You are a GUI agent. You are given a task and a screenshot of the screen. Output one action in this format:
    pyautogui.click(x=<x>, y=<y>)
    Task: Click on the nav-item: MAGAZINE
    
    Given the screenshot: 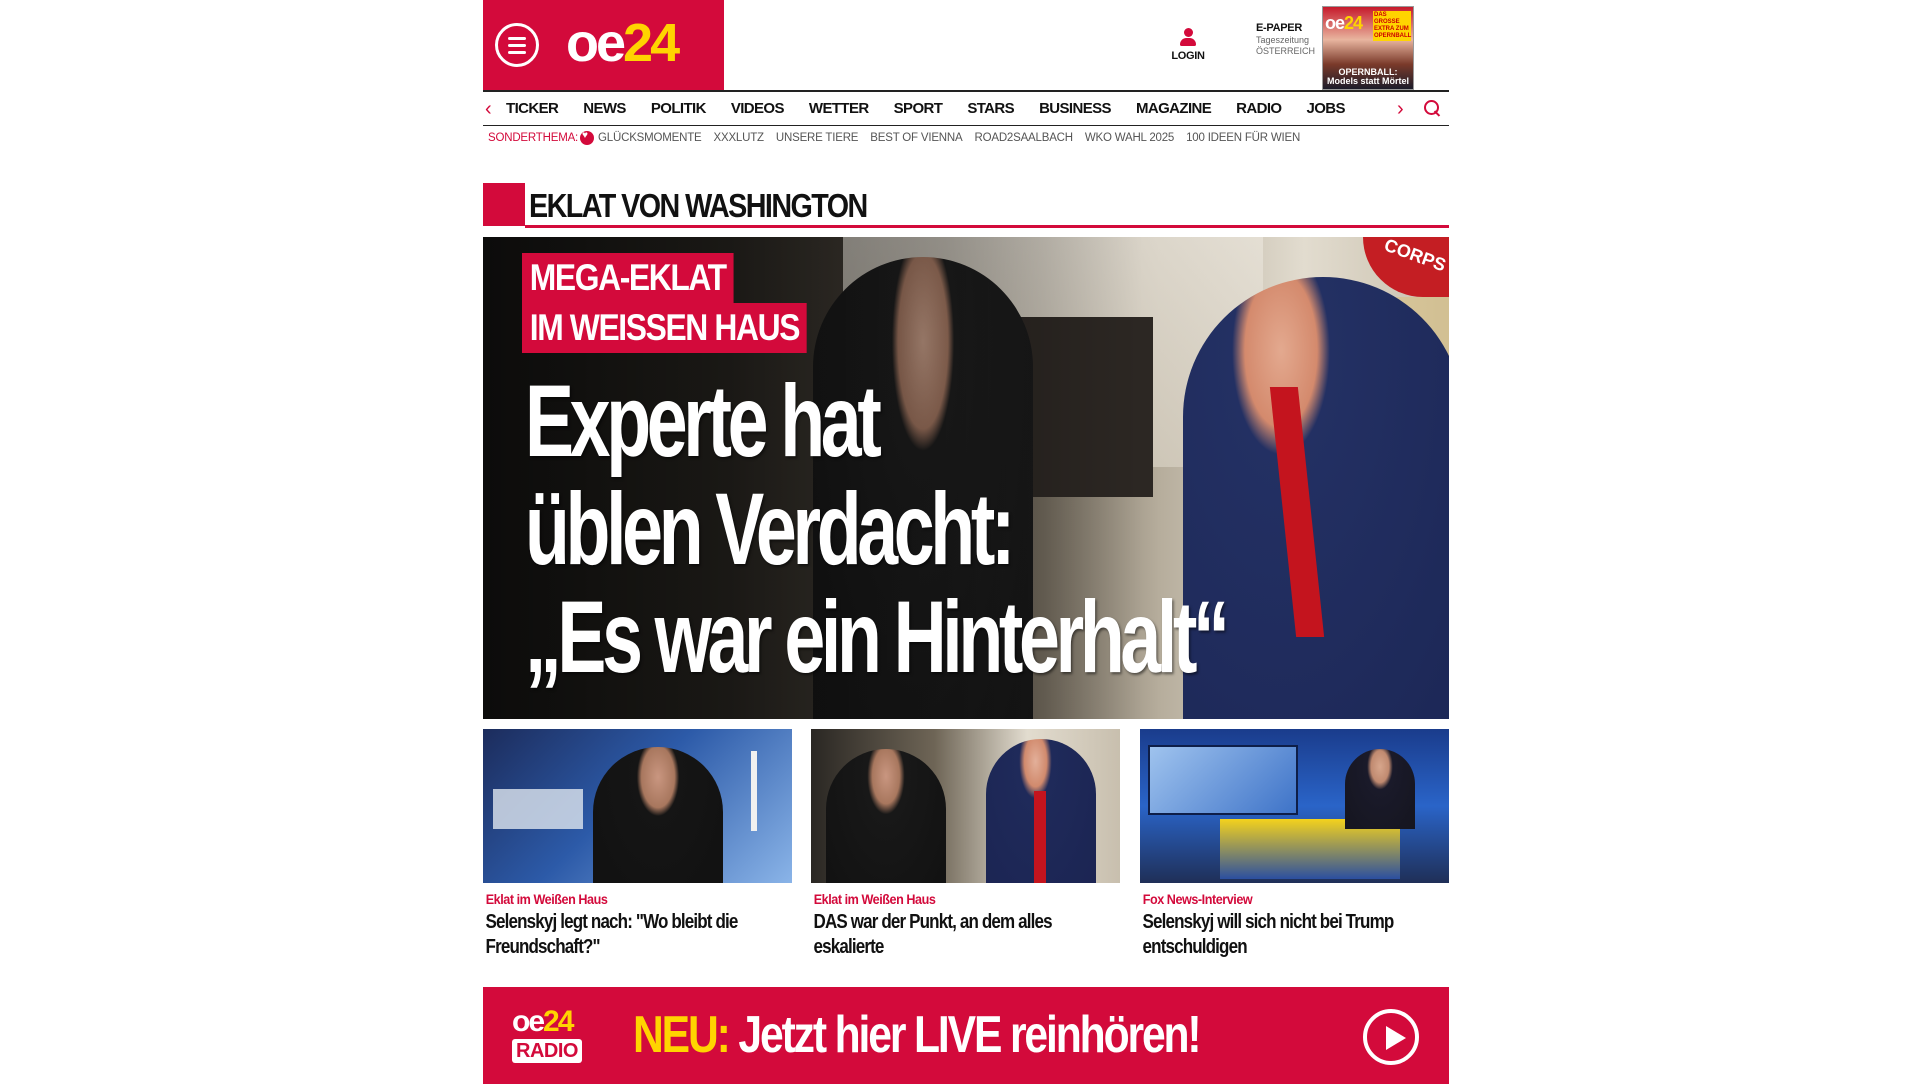 What is the action you would take?
    pyautogui.click(x=1174, y=108)
    